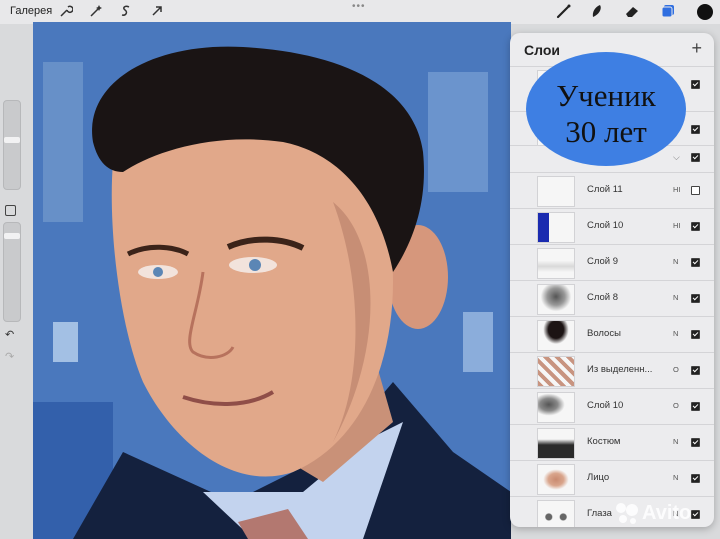 The image size is (720, 539). Describe the element at coordinates (704, 11) in the screenshot. I see `color-swatch-icon` at that location.